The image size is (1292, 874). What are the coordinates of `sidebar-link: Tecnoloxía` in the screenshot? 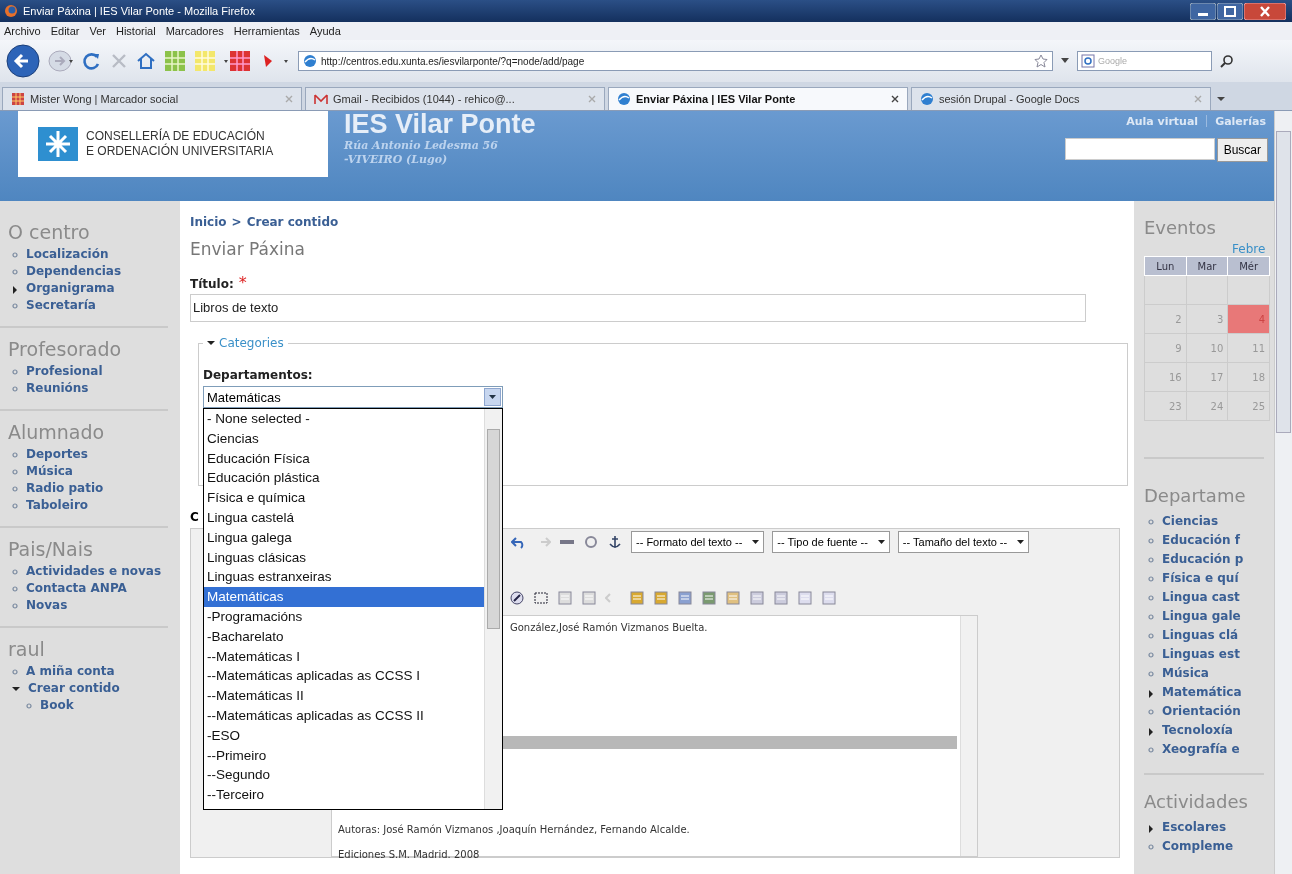 It's located at (1197, 730).